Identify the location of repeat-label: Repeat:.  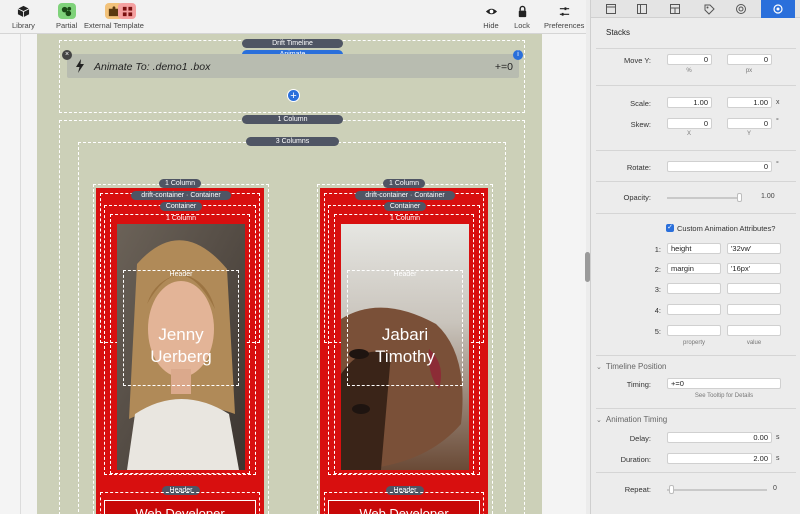
(637, 489).